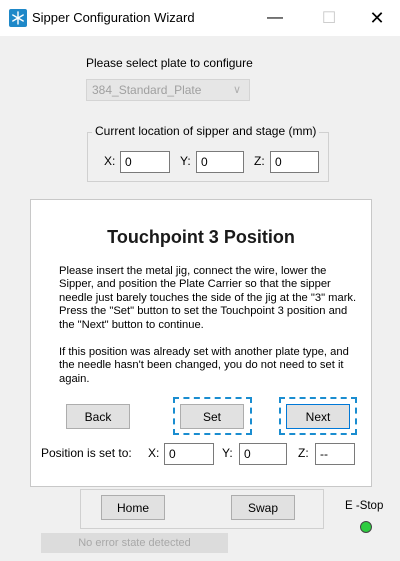 The width and height of the screenshot is (400, 561). What do you see at coordinates (201, 237) in the screenshot?
I see `touchpoint-title: Touchpoint 3 Position` at bounding box center [201, 237].